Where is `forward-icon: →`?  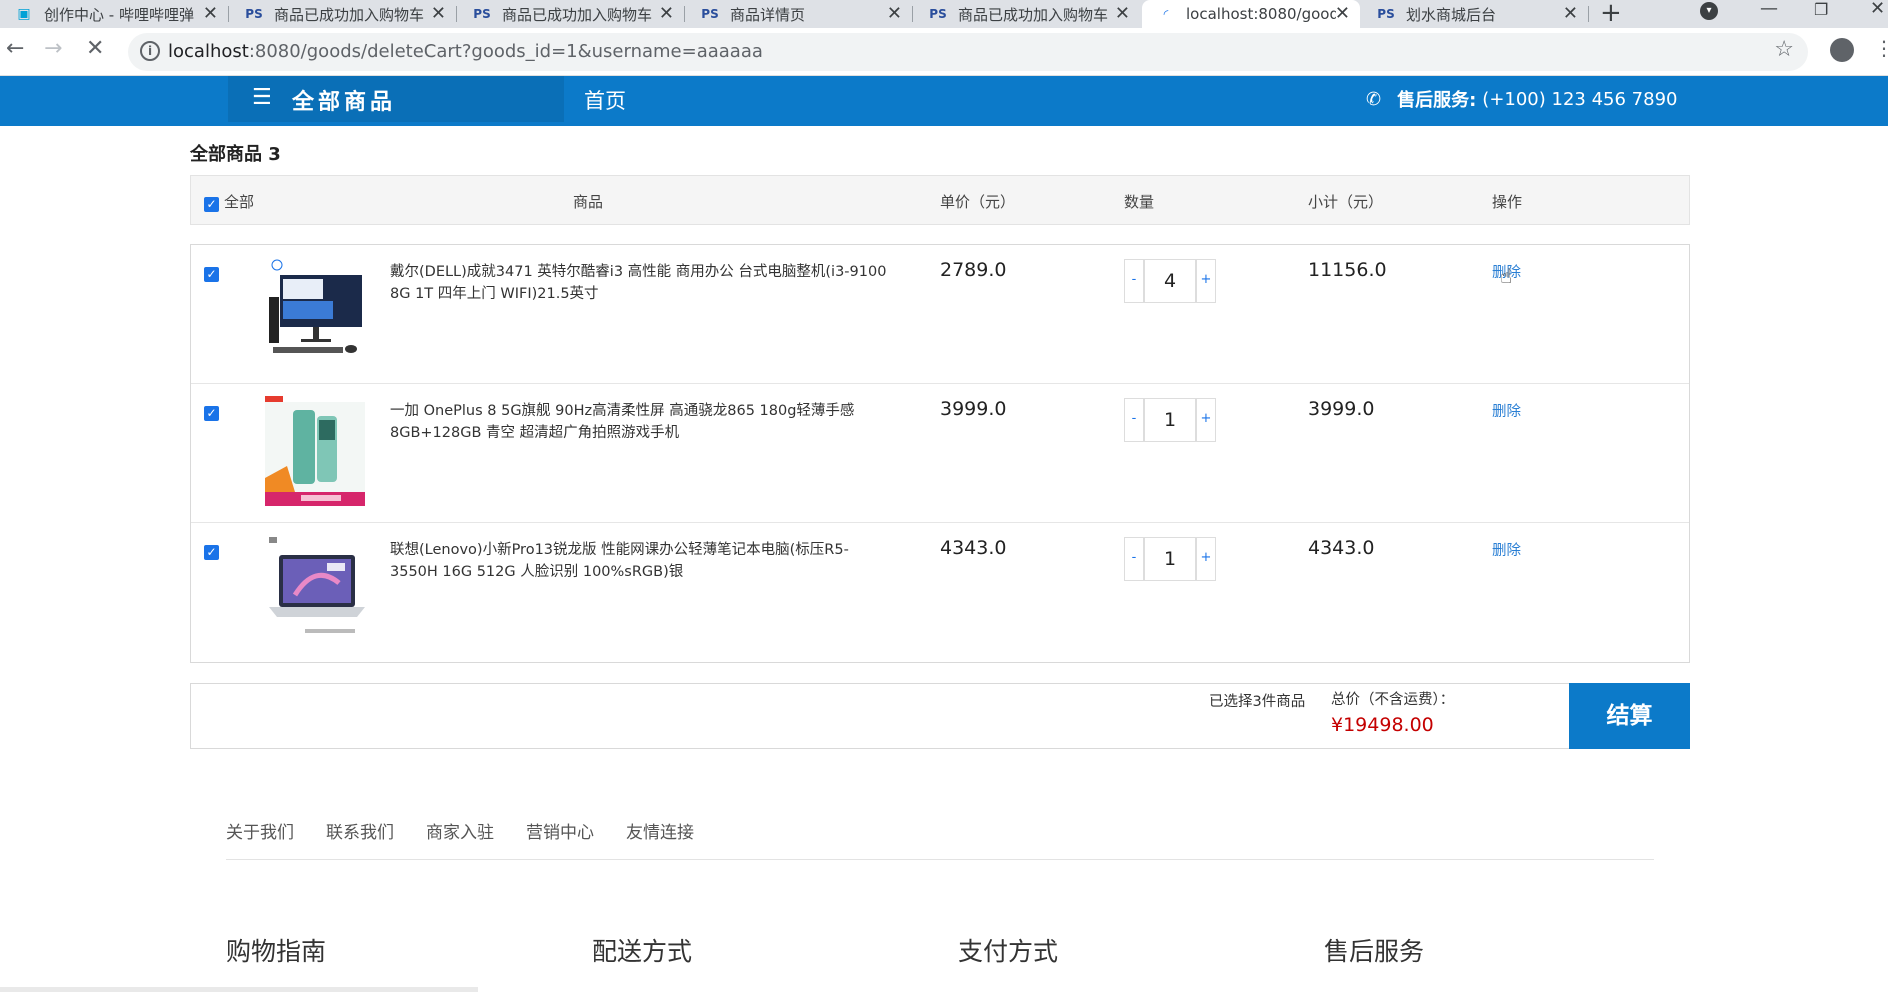 forward-icon: → is located at coordinates (53, 48).